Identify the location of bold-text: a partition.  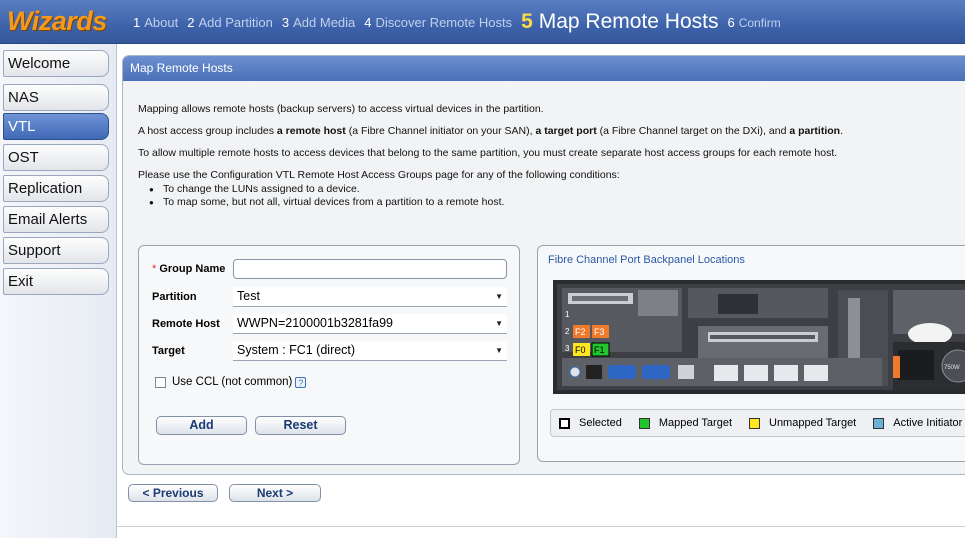
(815, 131).